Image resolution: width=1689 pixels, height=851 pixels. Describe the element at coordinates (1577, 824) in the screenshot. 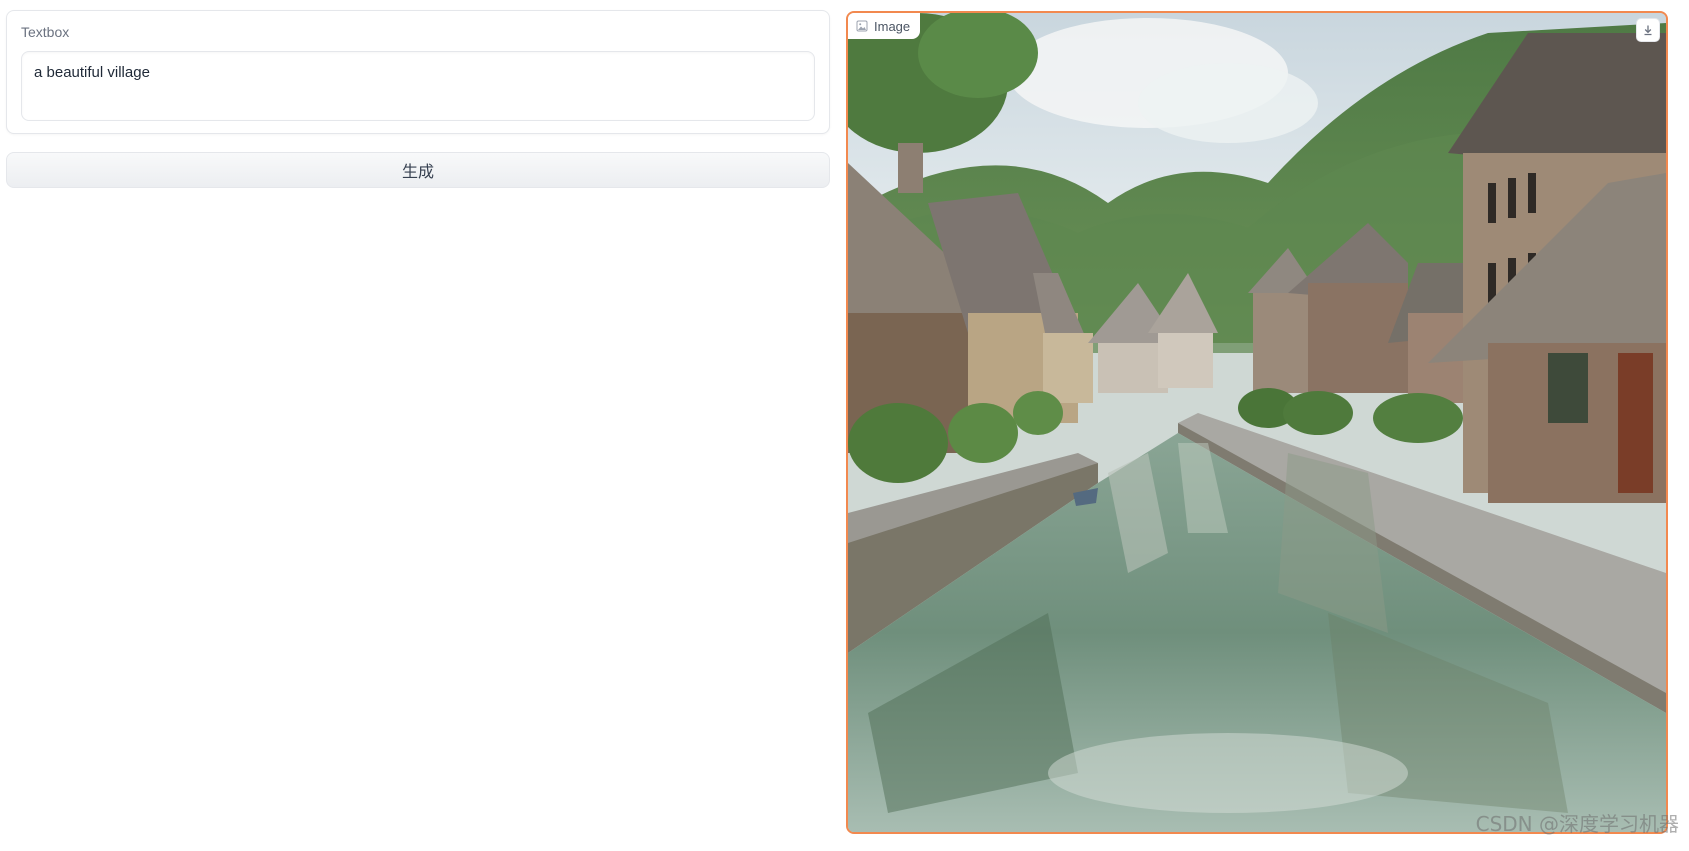

I see `watermark: CSDN @深度学习机器` at that location.